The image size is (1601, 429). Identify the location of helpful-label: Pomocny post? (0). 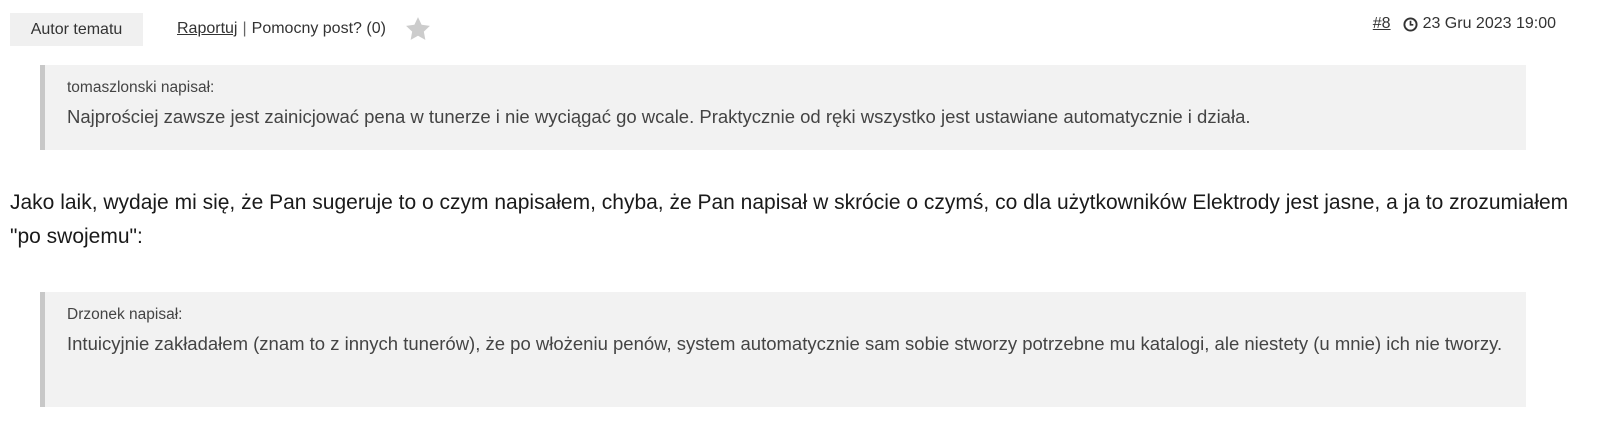
(318, 28).